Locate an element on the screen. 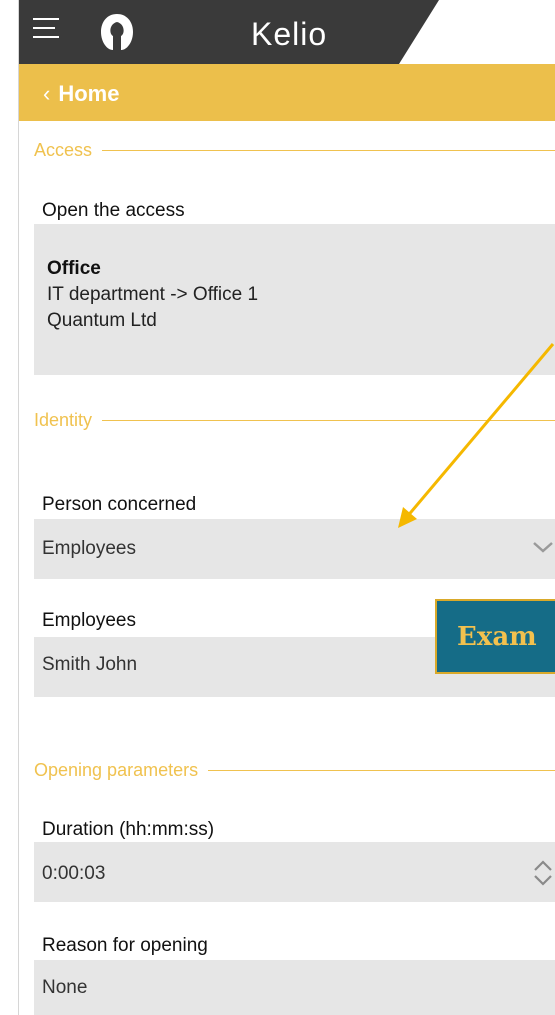 This screenshot has width=555, height=1015. back-button: ‹ Home is located at coordinates (81, 94).